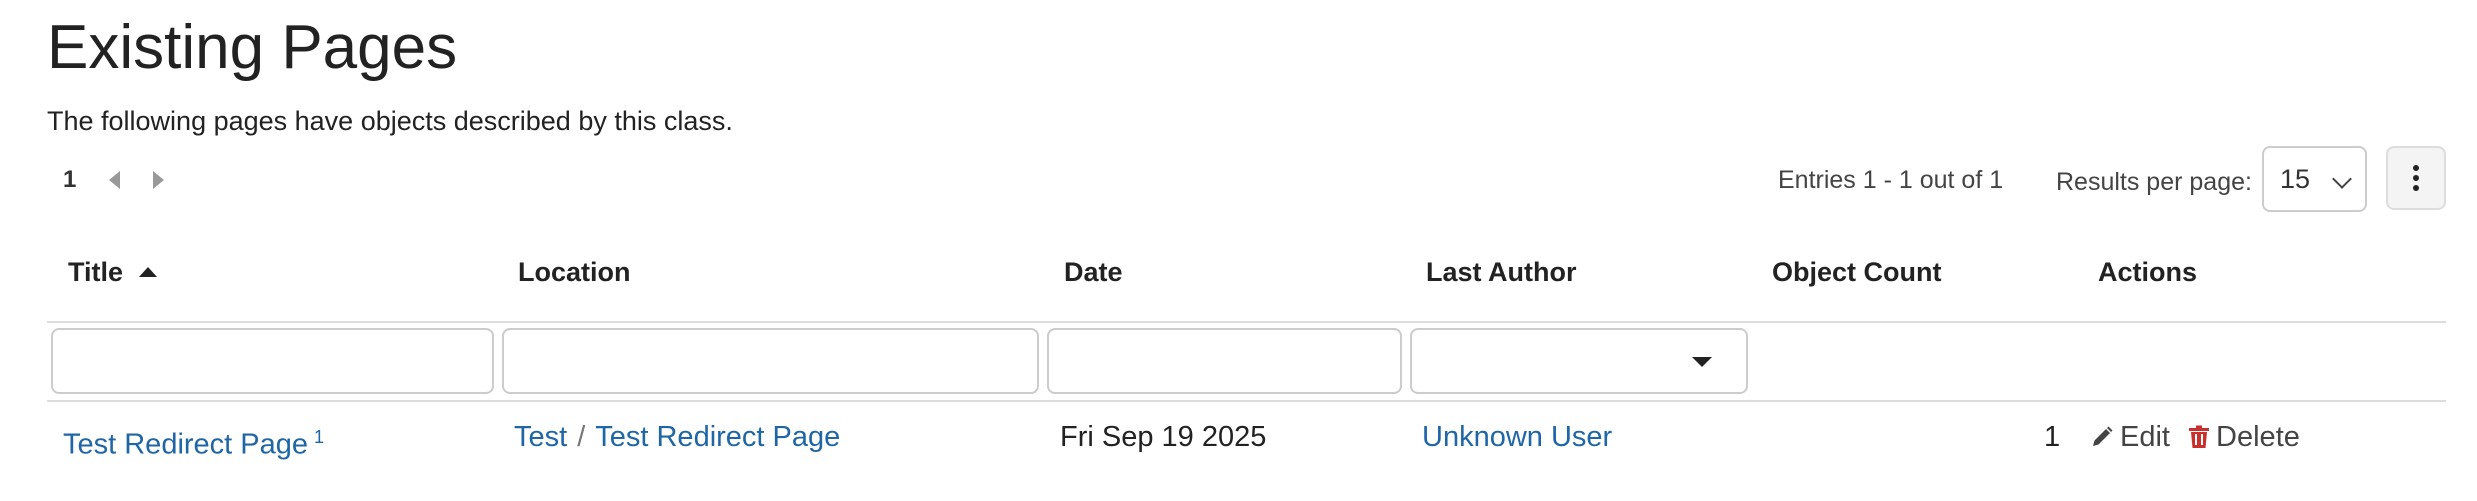 This screenshot has width=2477, height=501. Describe the element at coordinates (2103, 436) in the screenshot. I see `pencil-icon` at that location.